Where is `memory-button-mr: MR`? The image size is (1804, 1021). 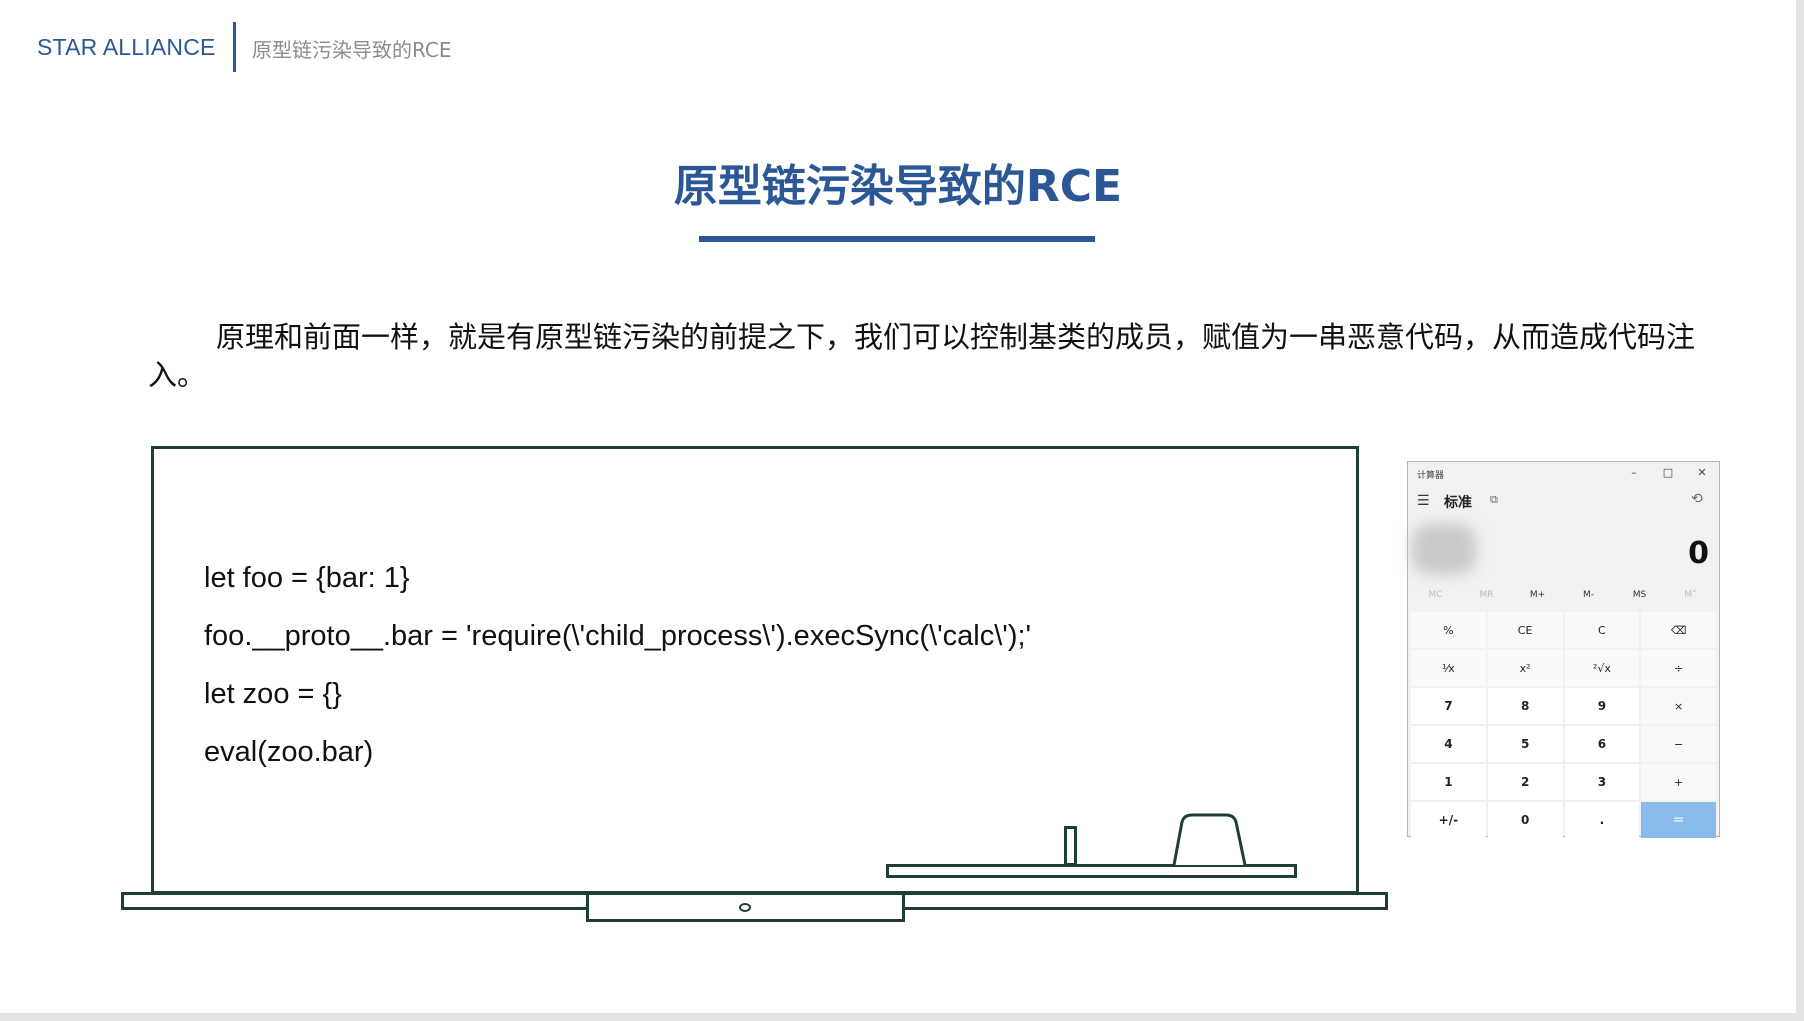 memory-button-mr: MR is located at coordinates (1486, 595).